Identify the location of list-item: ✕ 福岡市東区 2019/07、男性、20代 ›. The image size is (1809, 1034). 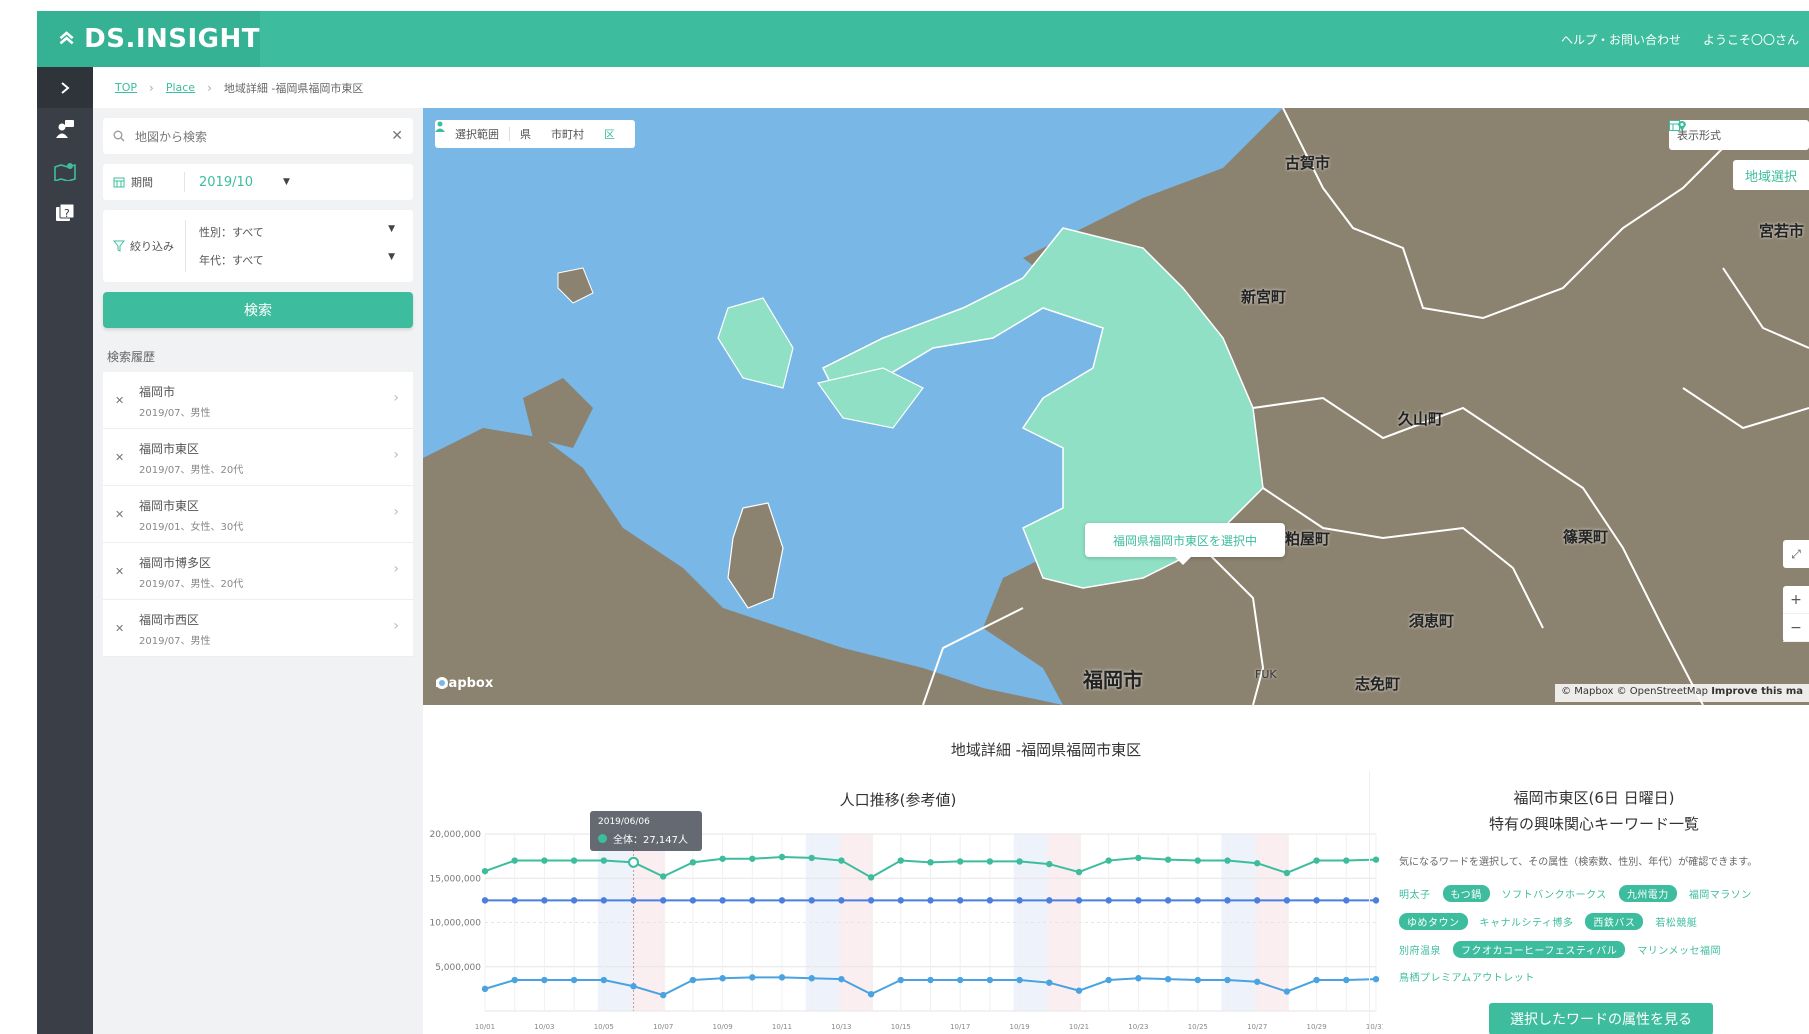
(258, 457).